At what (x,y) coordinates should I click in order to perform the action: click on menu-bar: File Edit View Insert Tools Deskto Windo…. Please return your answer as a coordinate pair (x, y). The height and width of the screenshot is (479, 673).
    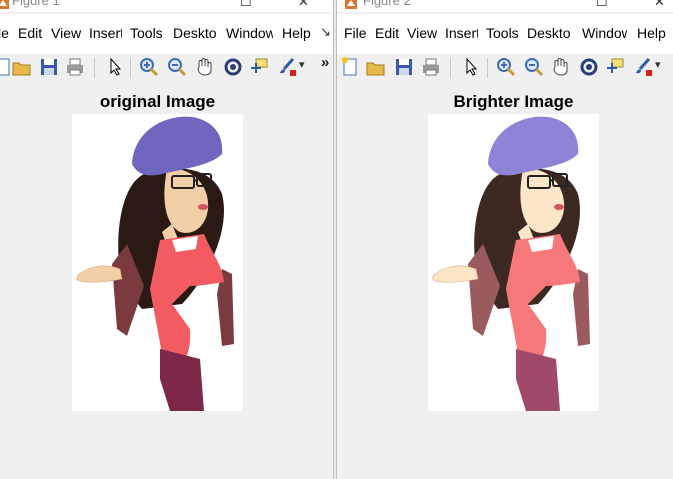
    Looking at the image, I should click on (505, 34).